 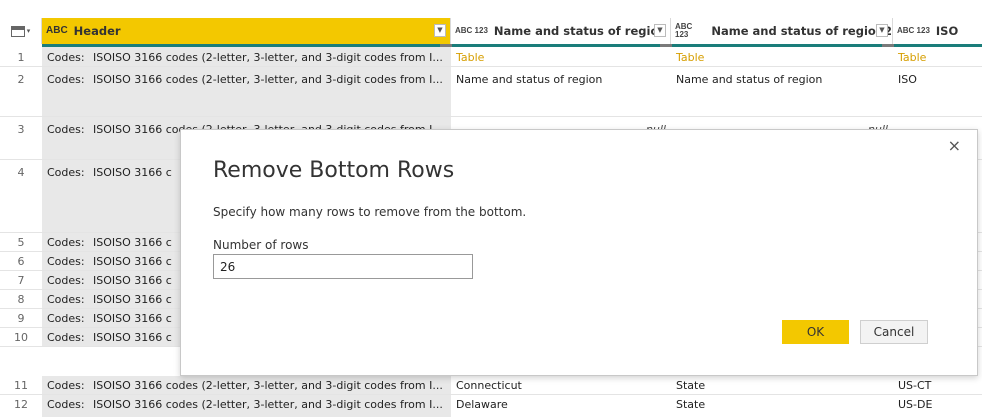 What do you see at coordinates (334, 170) in the screenshot?
I see `dialog-title: Remove Bottom Rows` at bounding box center [334, 170].